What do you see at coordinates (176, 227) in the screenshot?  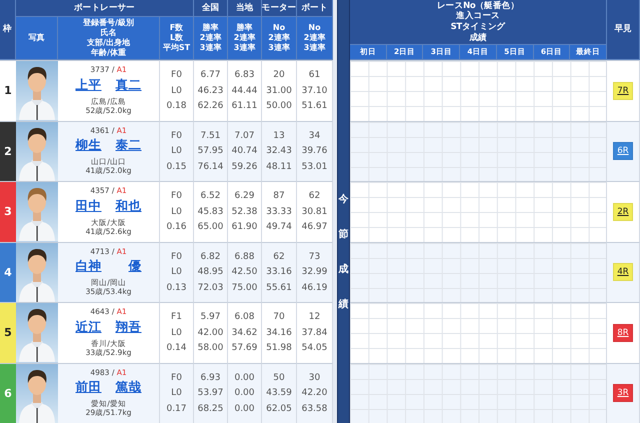 I see `stat-value: 0.16` at bounding box center [176, 227].